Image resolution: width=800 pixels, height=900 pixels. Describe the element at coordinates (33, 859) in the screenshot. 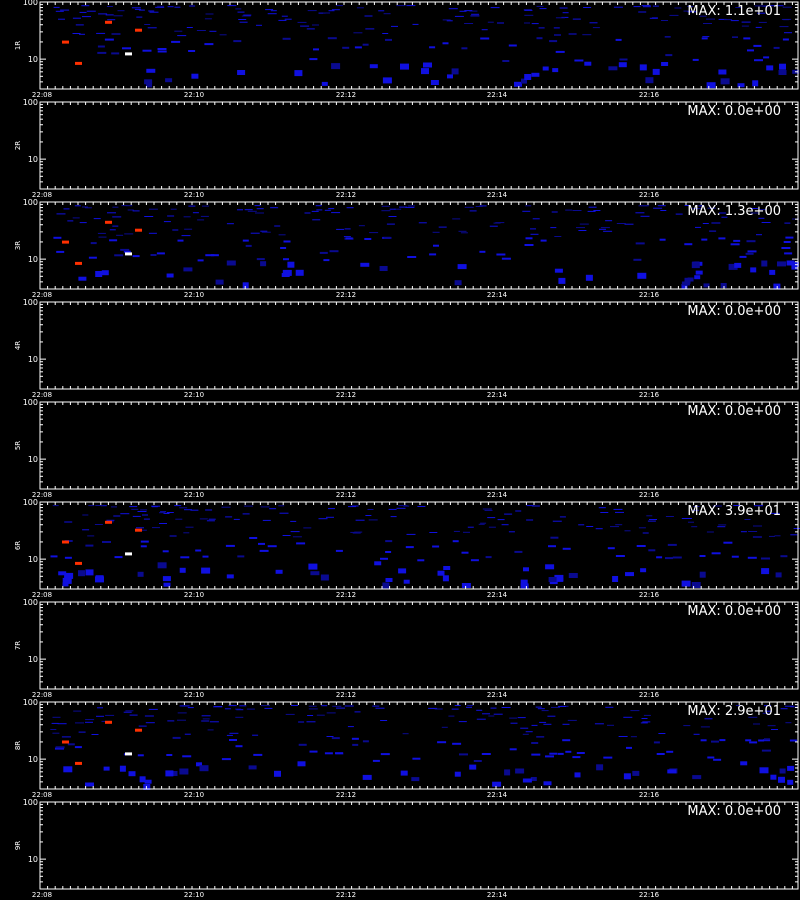

I see `y-tick-label: 10` at that location.